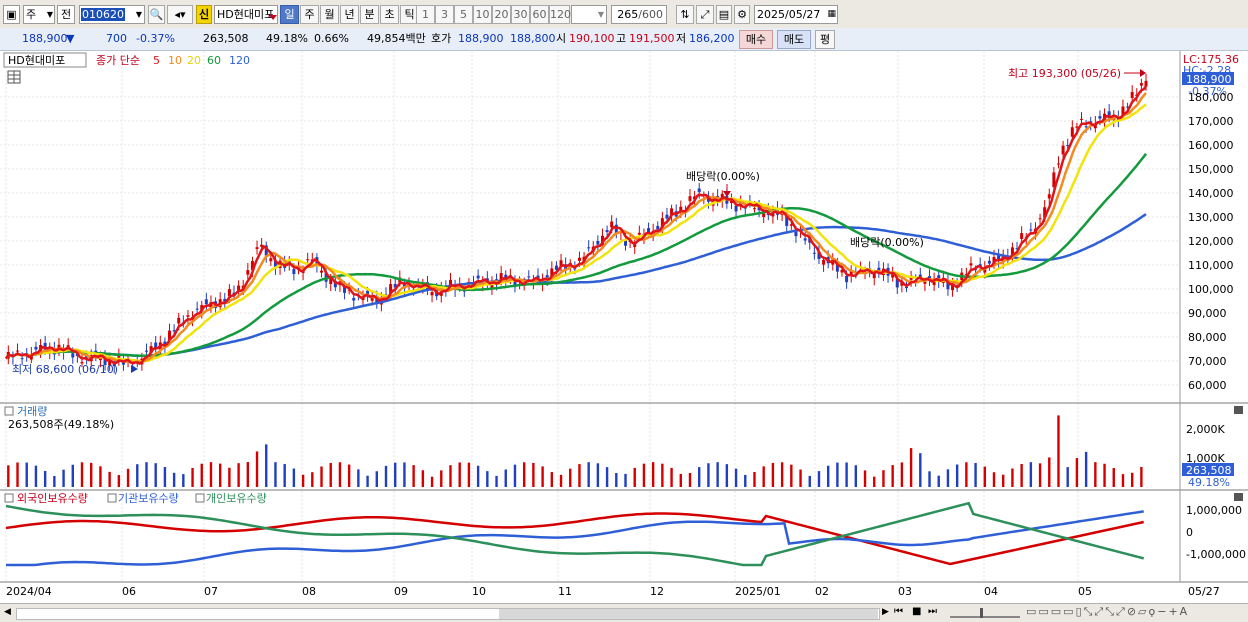  What do you see at coordinates (796, 14) in the screenshot?
I see `date-field: 2025/05/27 ▦` at bounding box center [796, 14].